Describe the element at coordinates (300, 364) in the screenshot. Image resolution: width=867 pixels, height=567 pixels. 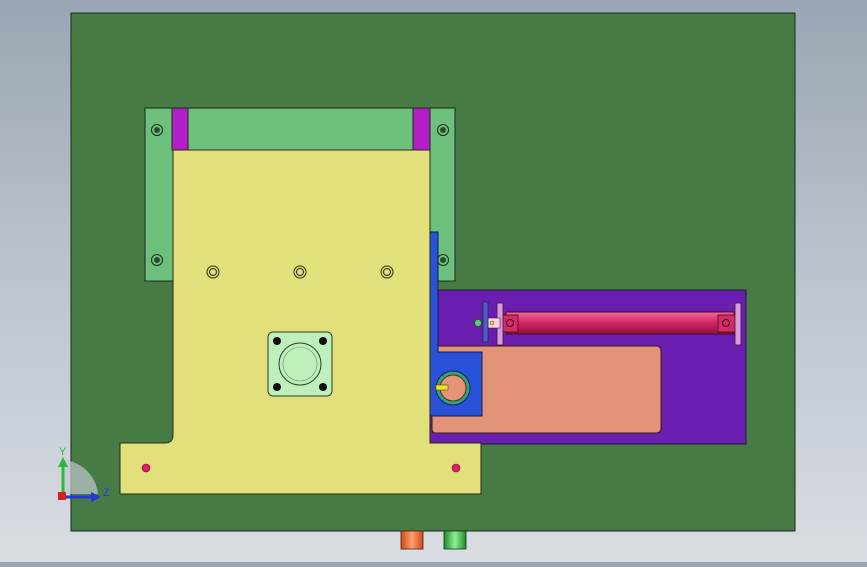
I see `bearing-flange` at that location.